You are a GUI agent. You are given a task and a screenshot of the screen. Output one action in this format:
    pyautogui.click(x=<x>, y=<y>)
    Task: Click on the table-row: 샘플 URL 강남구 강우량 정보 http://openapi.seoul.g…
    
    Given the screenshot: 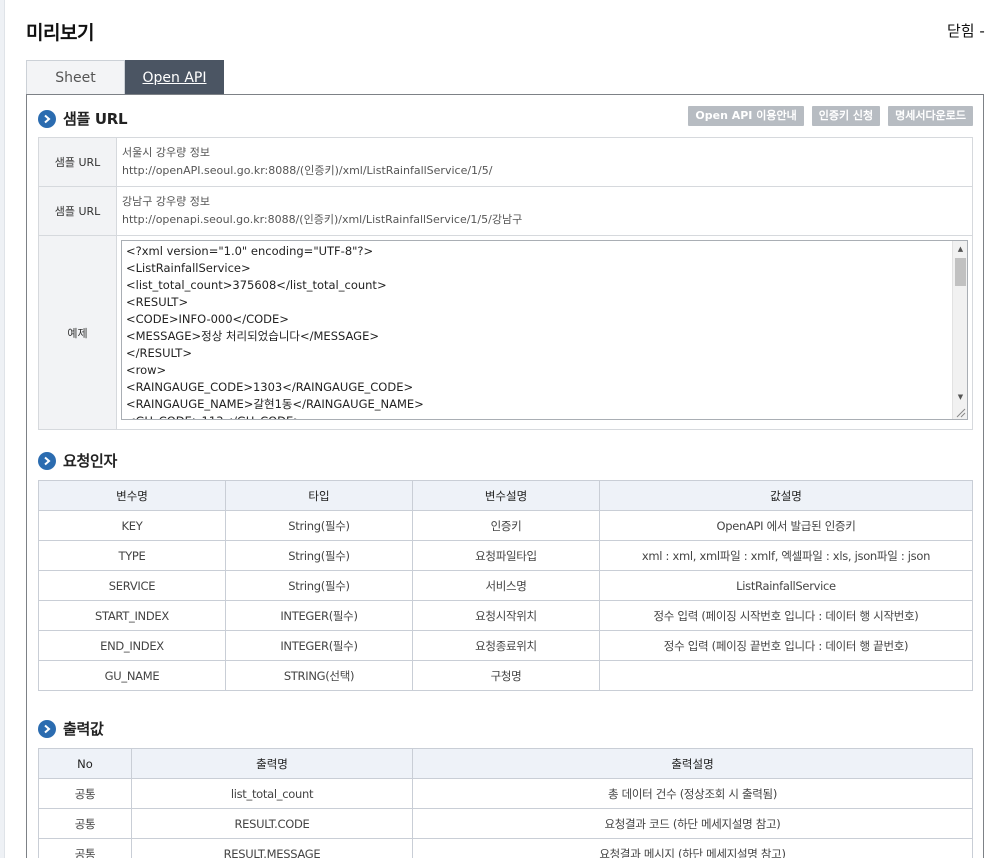 What is the action you would take?
    pyautogui.click(x=505, y=211)
    